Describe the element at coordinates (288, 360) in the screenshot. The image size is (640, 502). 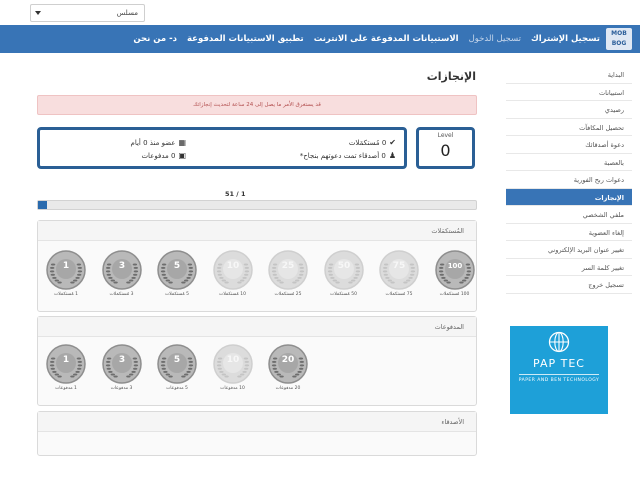
I see `svg-text: 20` at that location.